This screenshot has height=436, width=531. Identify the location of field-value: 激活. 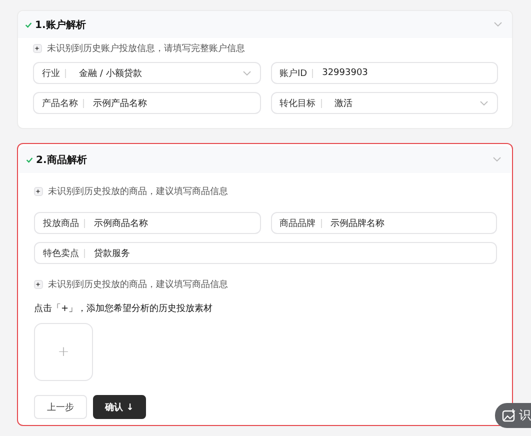
(344, 104).